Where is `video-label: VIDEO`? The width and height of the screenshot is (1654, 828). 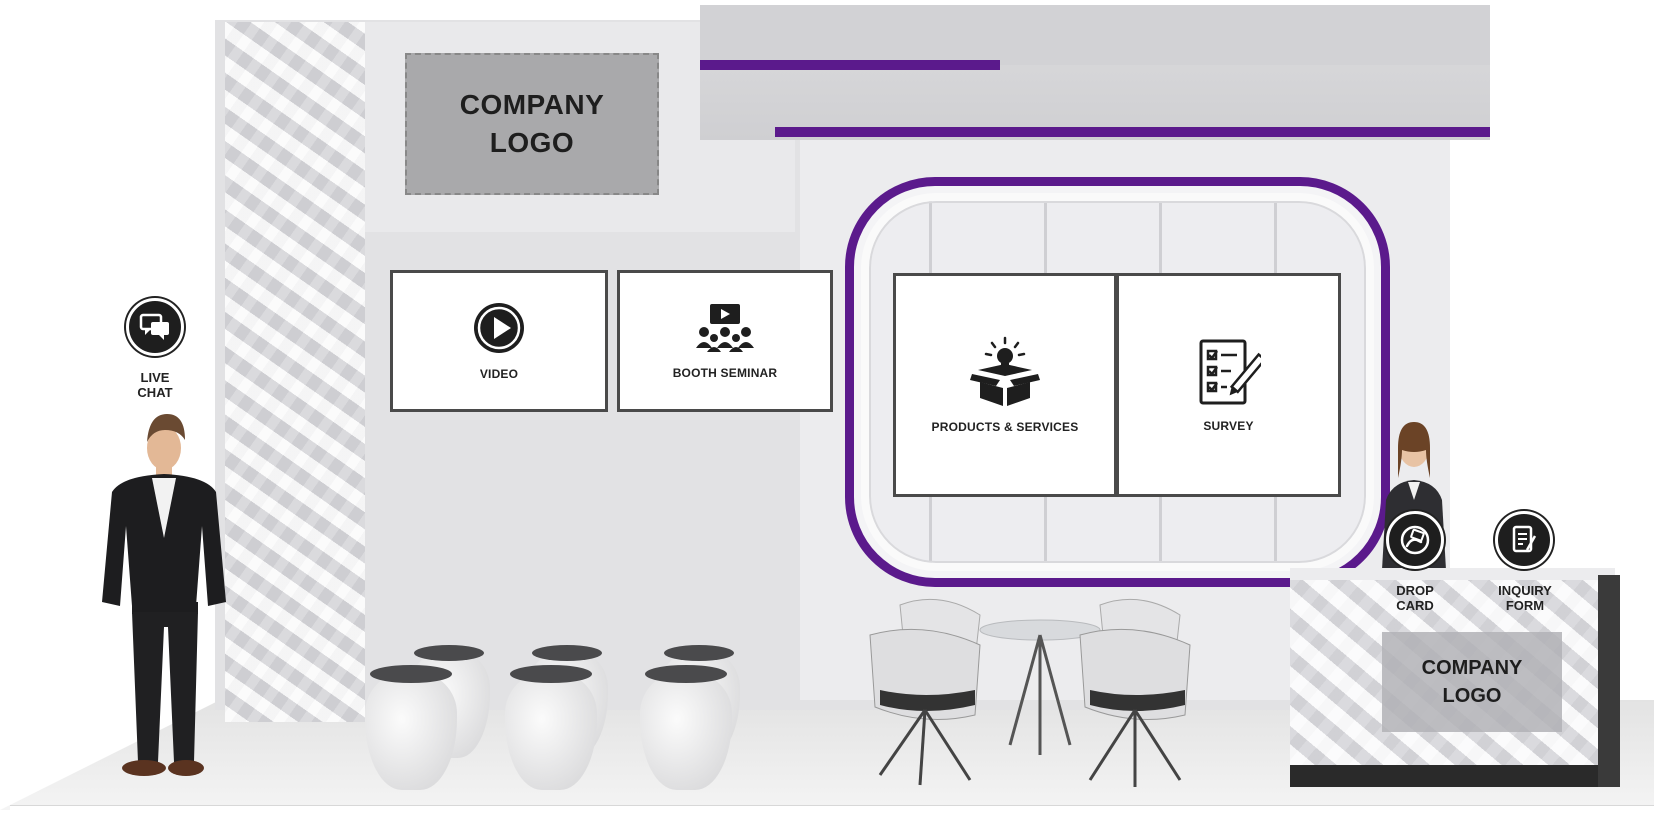 video-label: VIDEO is located at coordinates (499, 374).